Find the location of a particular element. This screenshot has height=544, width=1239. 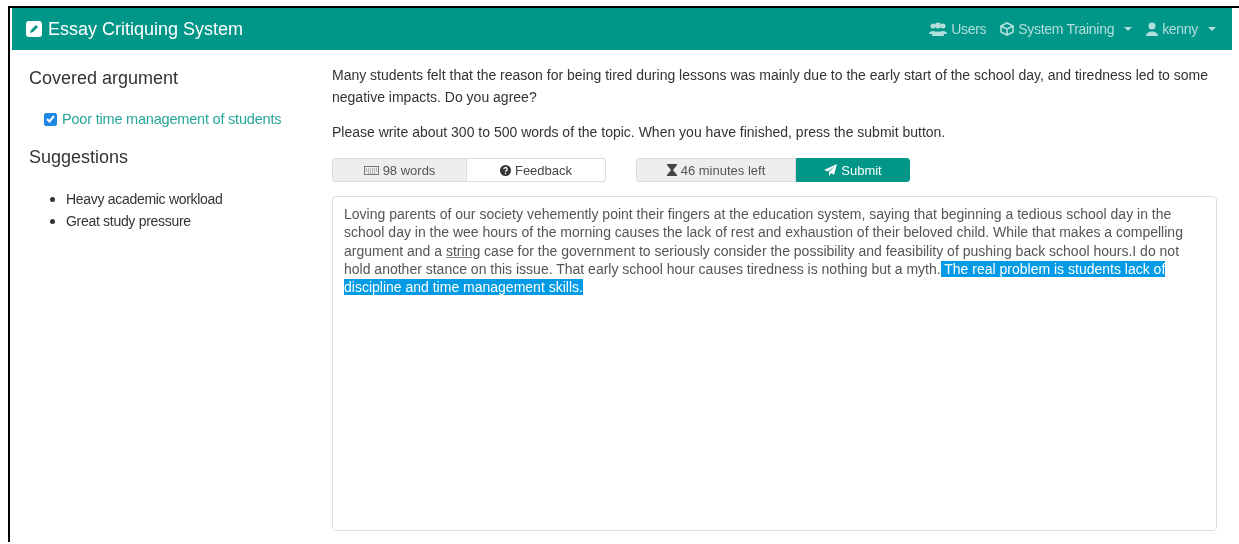

instructions-text: Please write about 300 to 500 words of the topic. When you have finished, press the submit button. is located at coordinates (639, 132).